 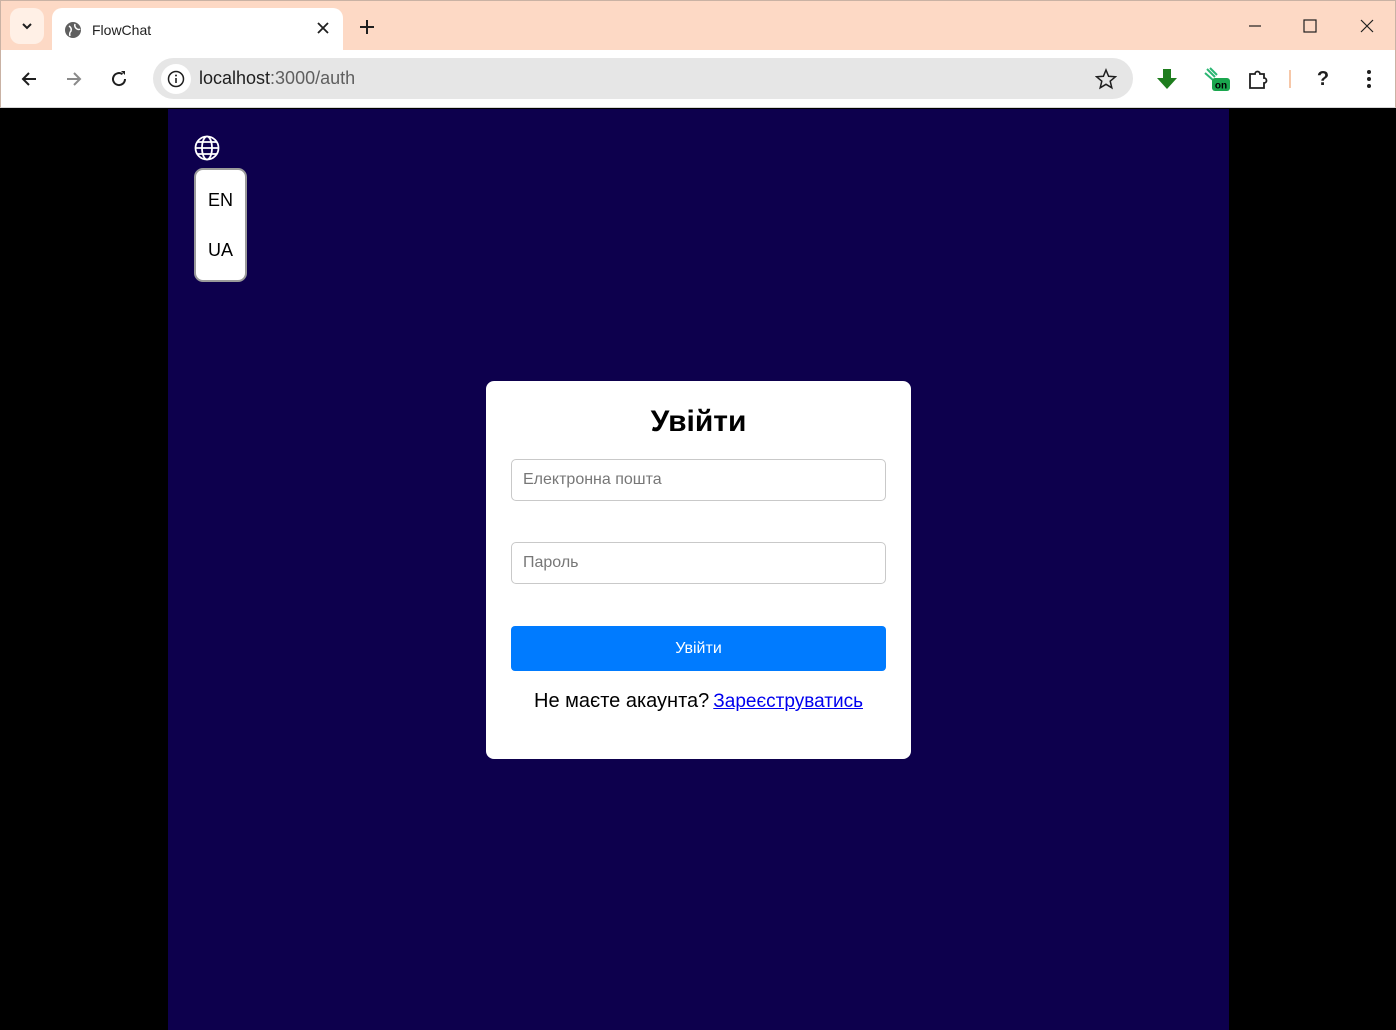 I want to click on forward-button, so click(x=74, y=79).